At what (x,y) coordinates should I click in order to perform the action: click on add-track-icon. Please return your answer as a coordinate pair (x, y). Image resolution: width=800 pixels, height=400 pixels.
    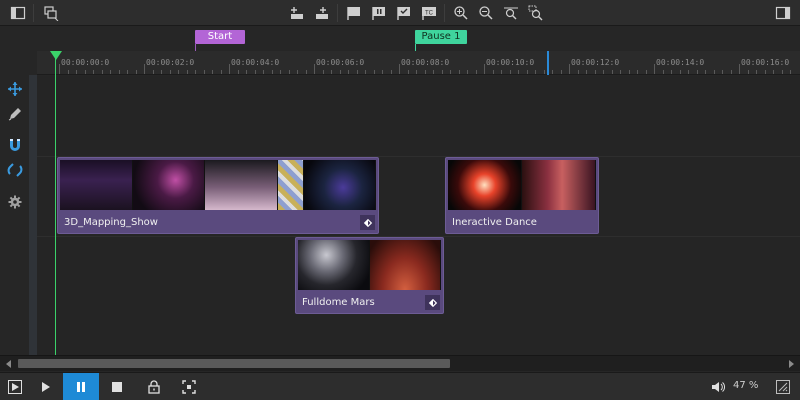
    Looking at the image, I should click on (297, 13).